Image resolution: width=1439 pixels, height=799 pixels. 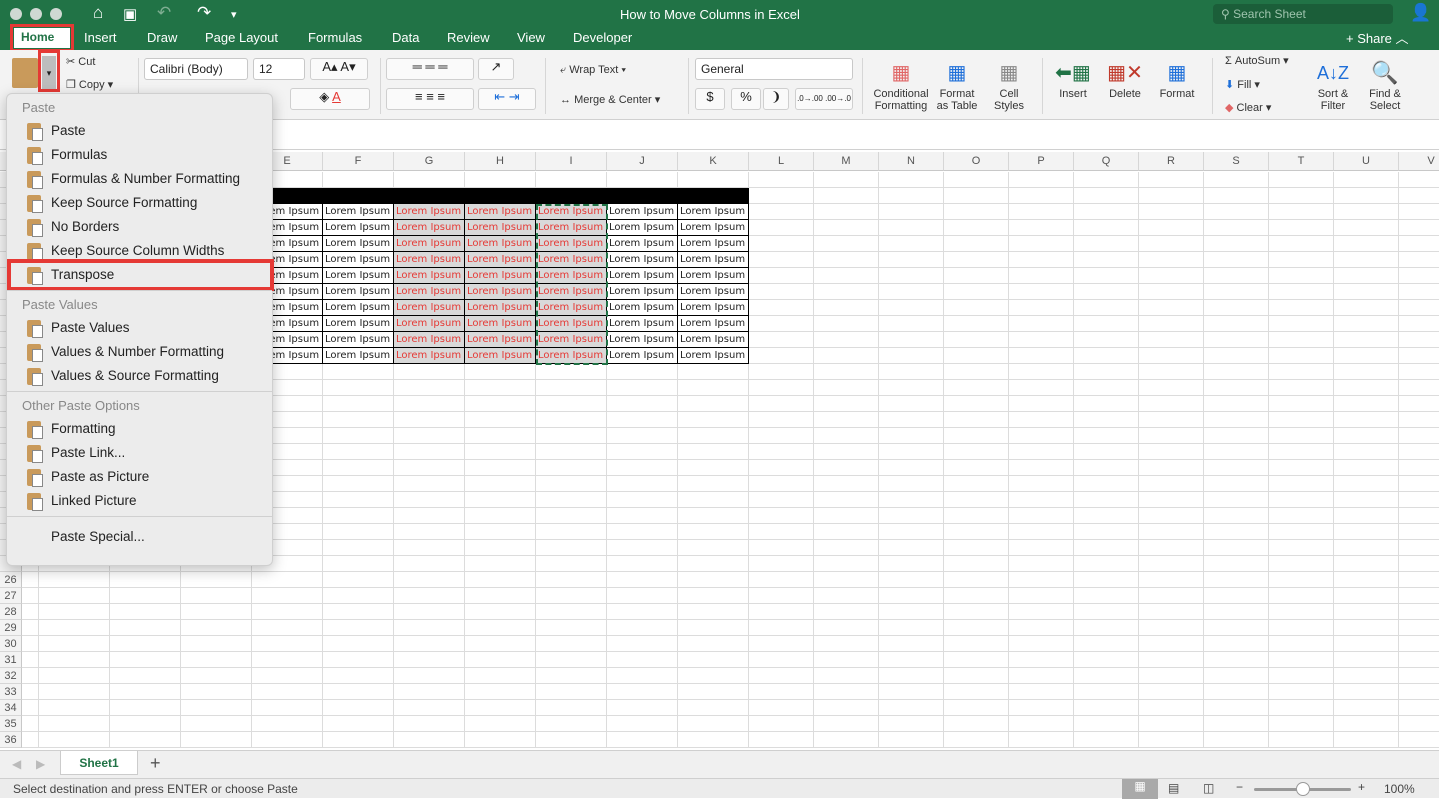 What do you see at coordinates (1419, 692) in the screenshot?
I see `cell-v33` at bounding box center [1419, 692].